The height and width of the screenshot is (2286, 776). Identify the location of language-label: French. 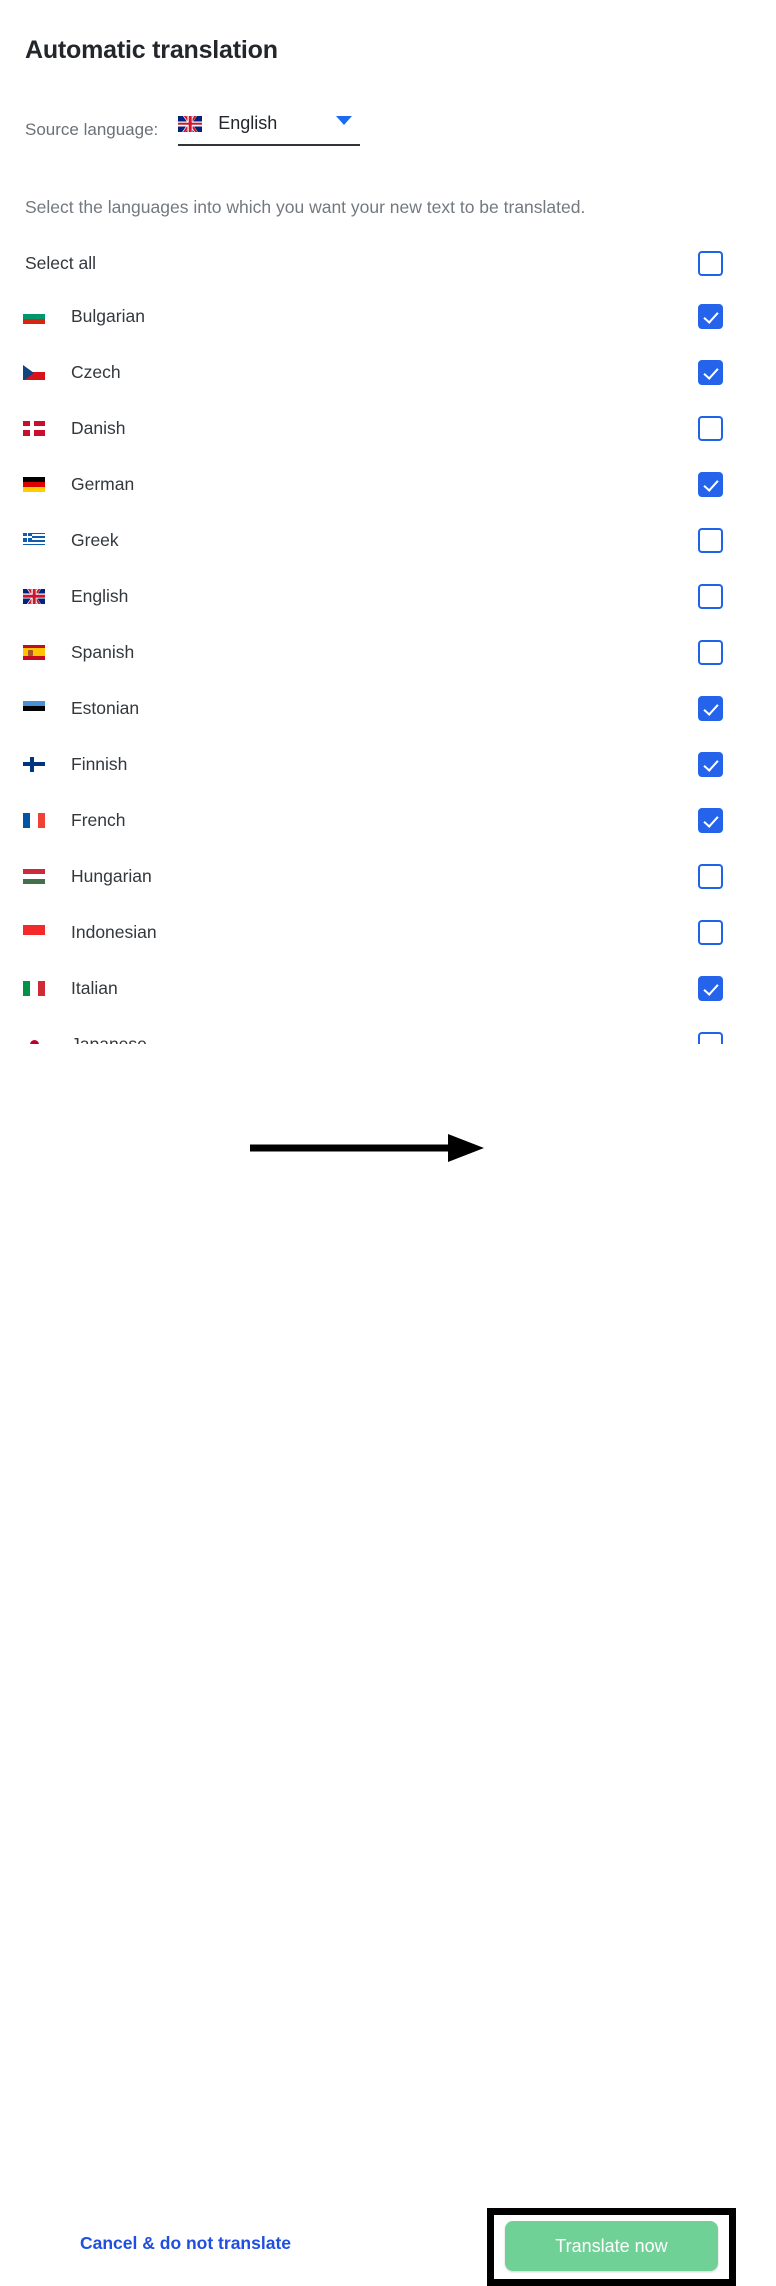
(98, 819).